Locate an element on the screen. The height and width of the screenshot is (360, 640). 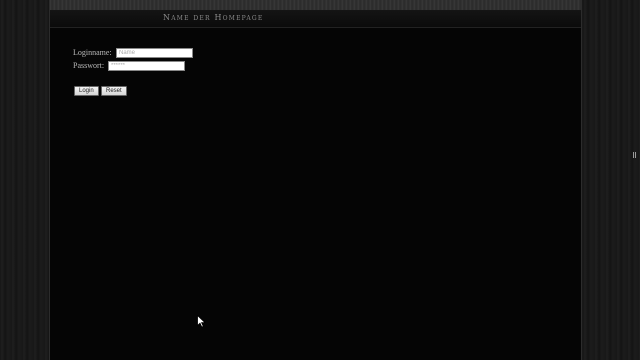
resize-grip-icon is located at coordinates (634, 155).